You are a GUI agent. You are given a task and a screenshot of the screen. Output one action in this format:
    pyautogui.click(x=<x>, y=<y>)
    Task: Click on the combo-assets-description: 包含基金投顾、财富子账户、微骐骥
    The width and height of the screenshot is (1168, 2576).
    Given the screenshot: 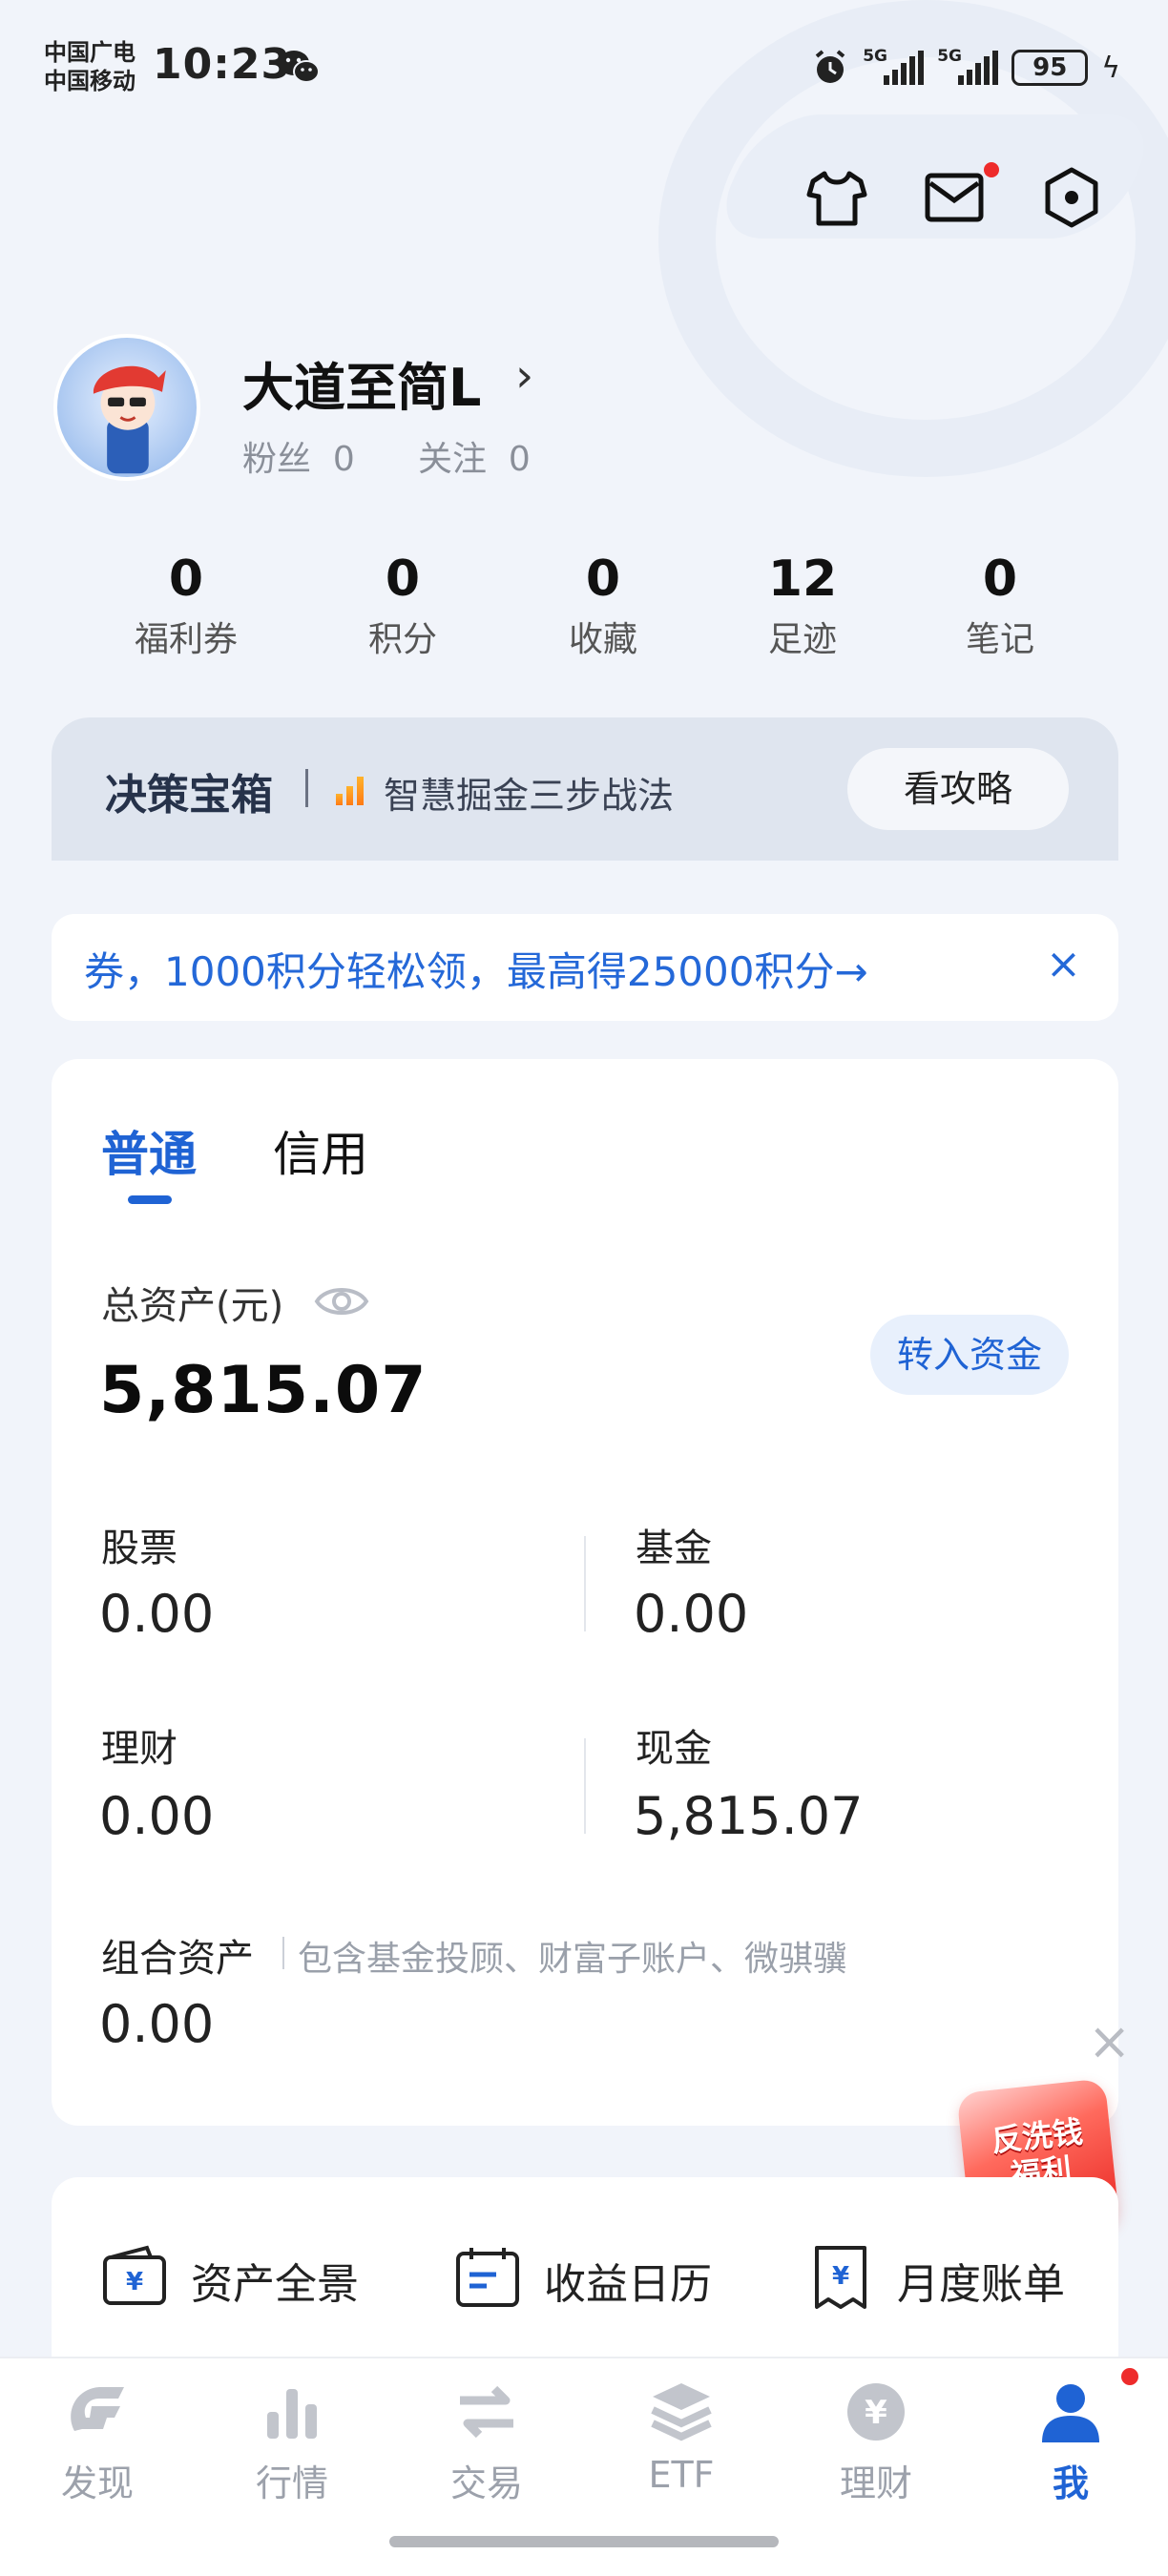 What is the action you would take?
    pyautogui.click(x=573, y=1959)
    